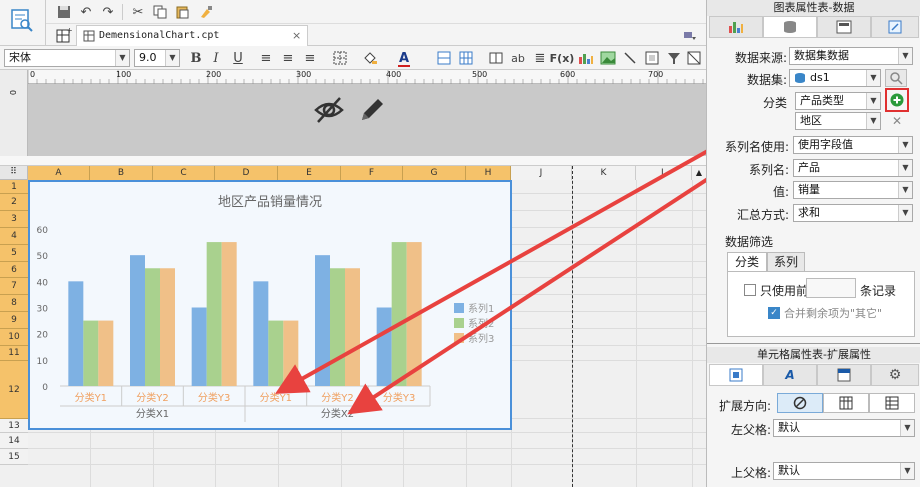 Image resolution: width=920 pixels, height=487 pixels. What do you see at coordinates (14, 303) in the screenshot?
I see `row-header: 8` at bounding box center [14, 303].